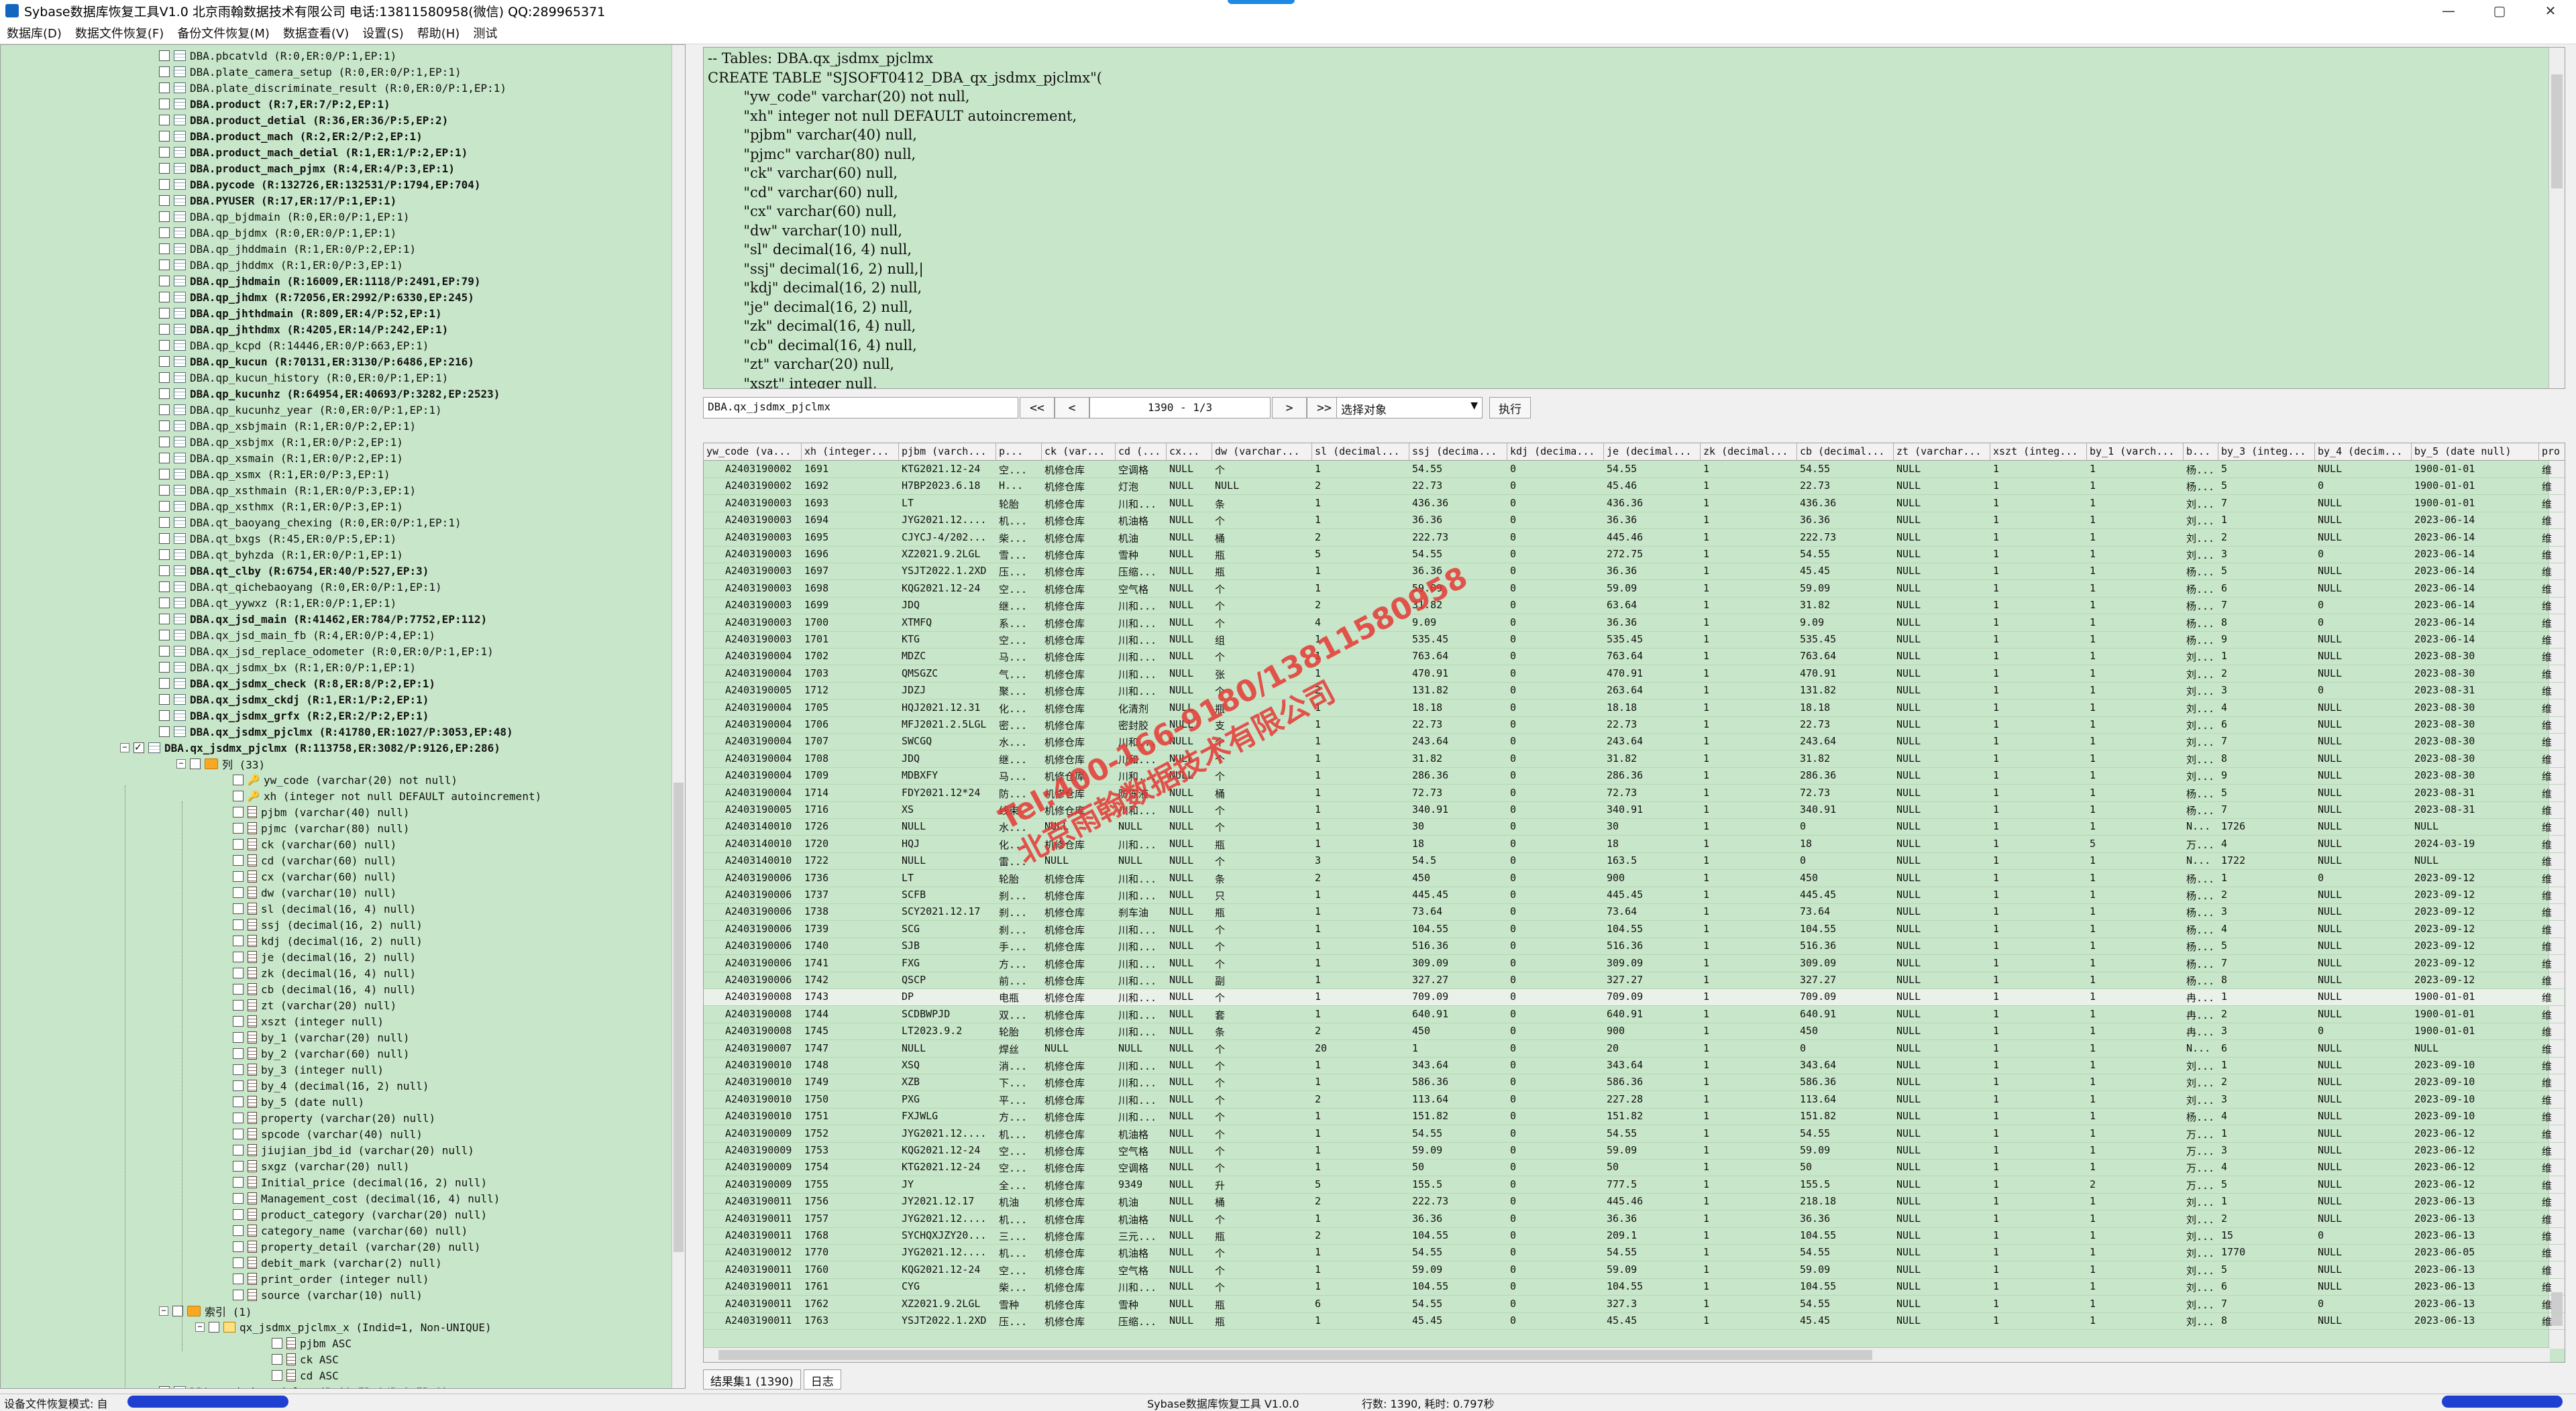 Image resolution: width=2576 pixels, height=1411 pixels. What do you see at coordinates (336, 876) in the screenshot?
I see `tree-column-item: cx (varchar(60) null)` at bounding box center [336, 876].